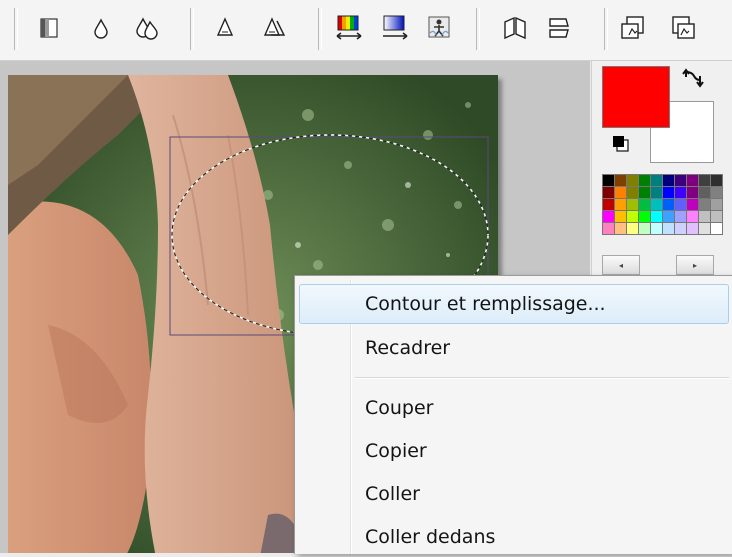 This screenshot has width=732, height=557. Describe the element at coordinates (147, 28) in the screenshot. I see `double-drop-icon` at that location.